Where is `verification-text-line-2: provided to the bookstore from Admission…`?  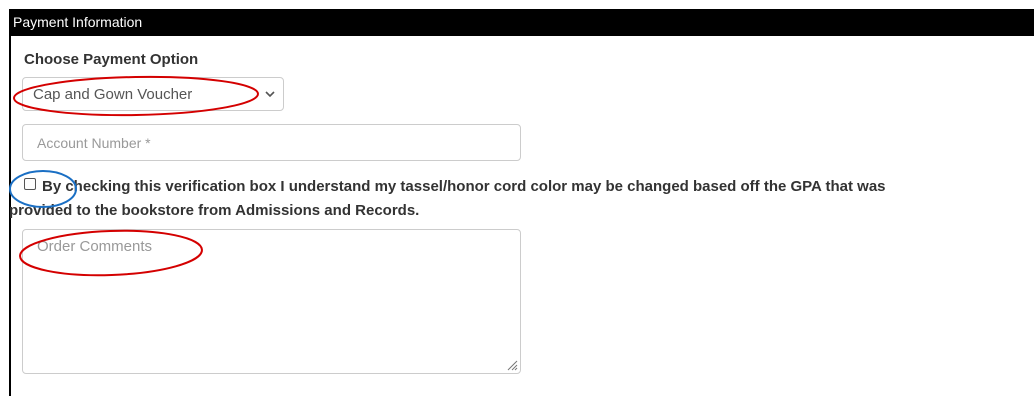
verification-text-line-2: provided to the bookstore from Admission… is located at coordinates (214, 210).